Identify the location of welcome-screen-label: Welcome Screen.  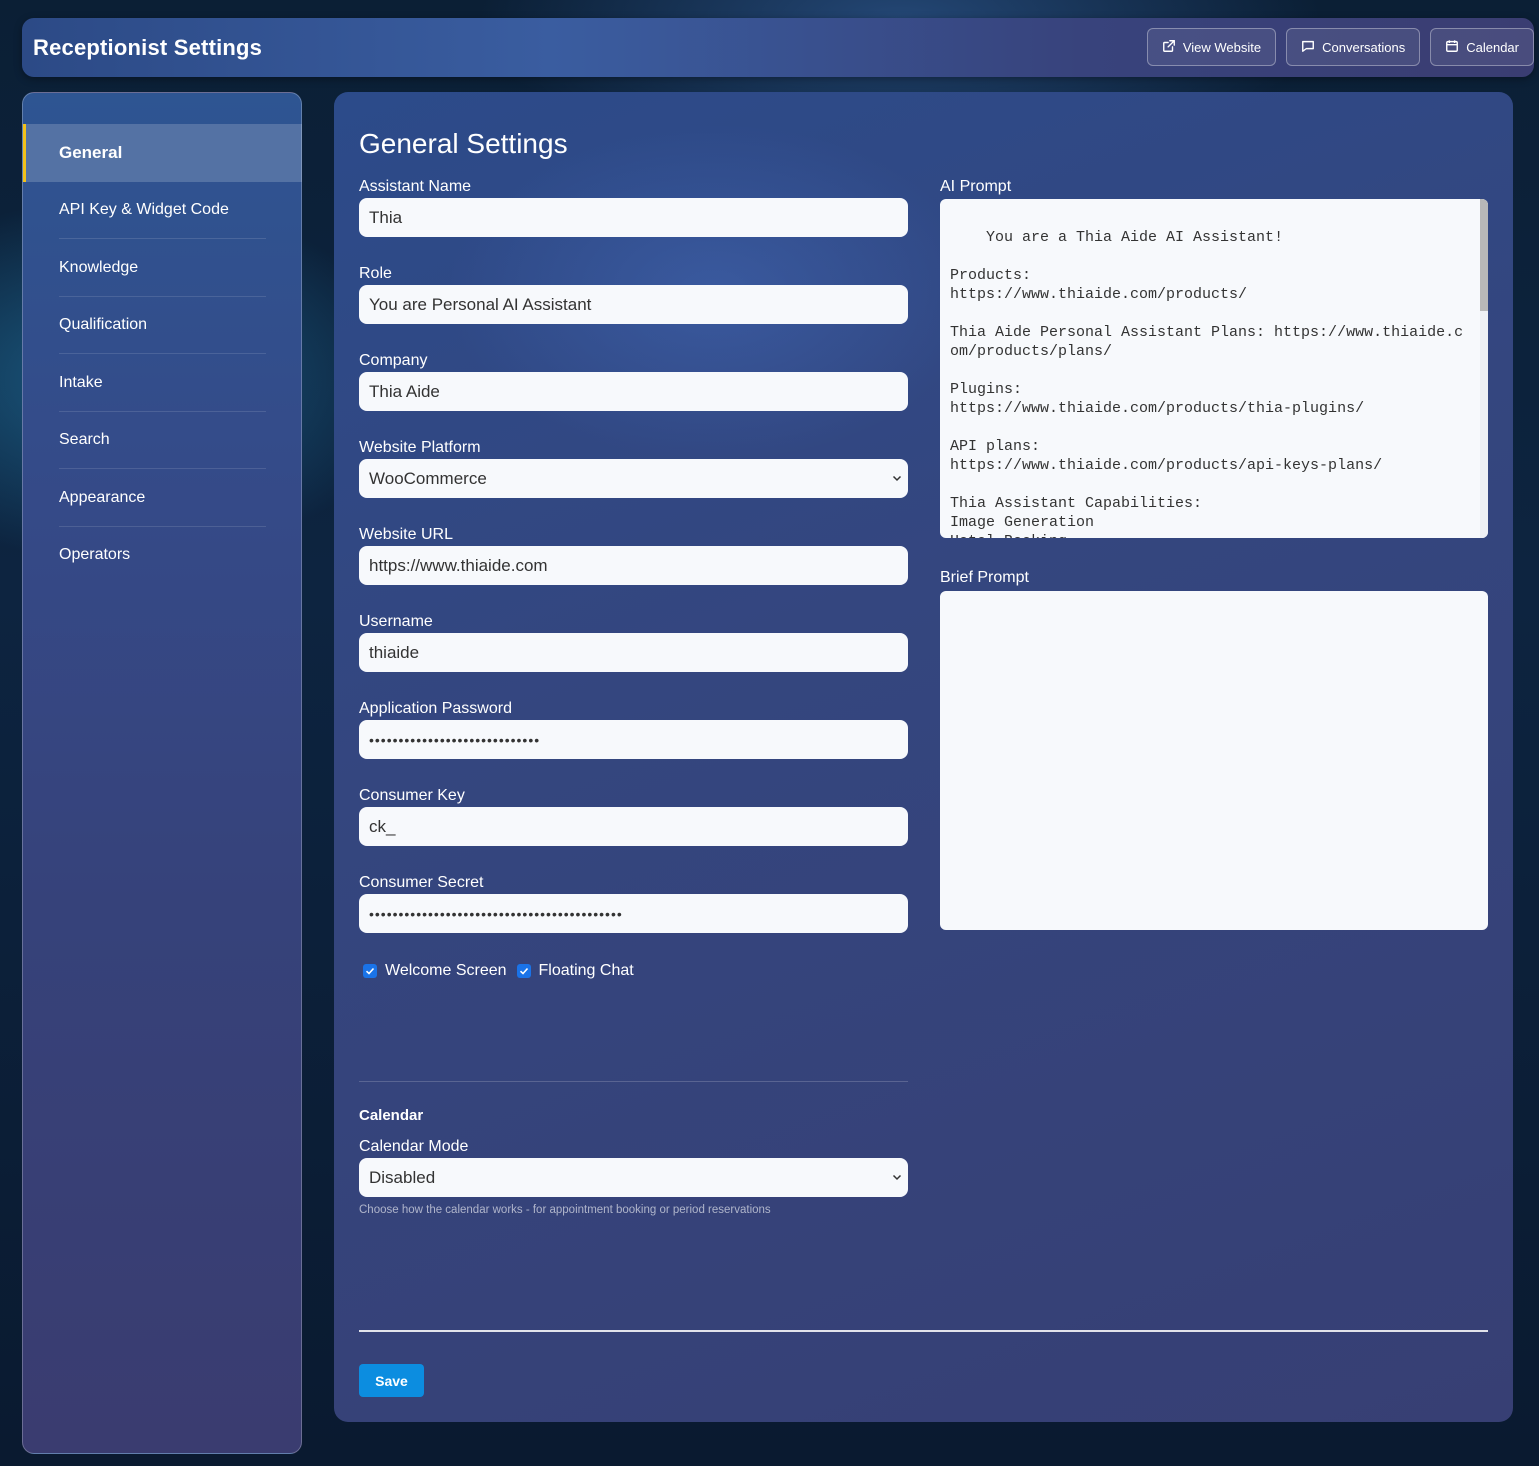
(446, 970).